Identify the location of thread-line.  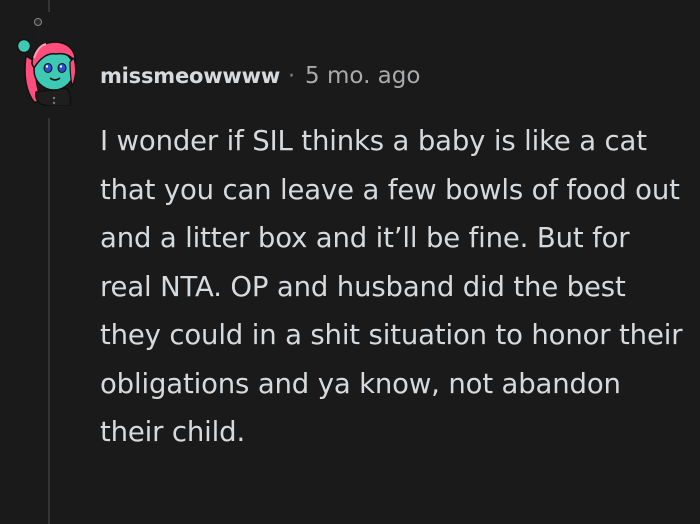
(49, 321).